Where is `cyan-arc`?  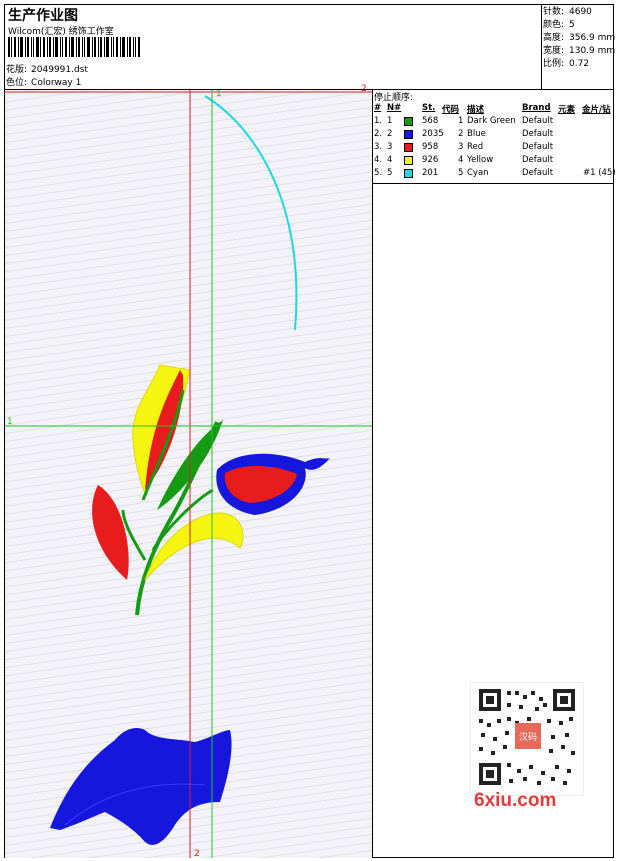 cyan-arc is located at coordinates (251, 213).